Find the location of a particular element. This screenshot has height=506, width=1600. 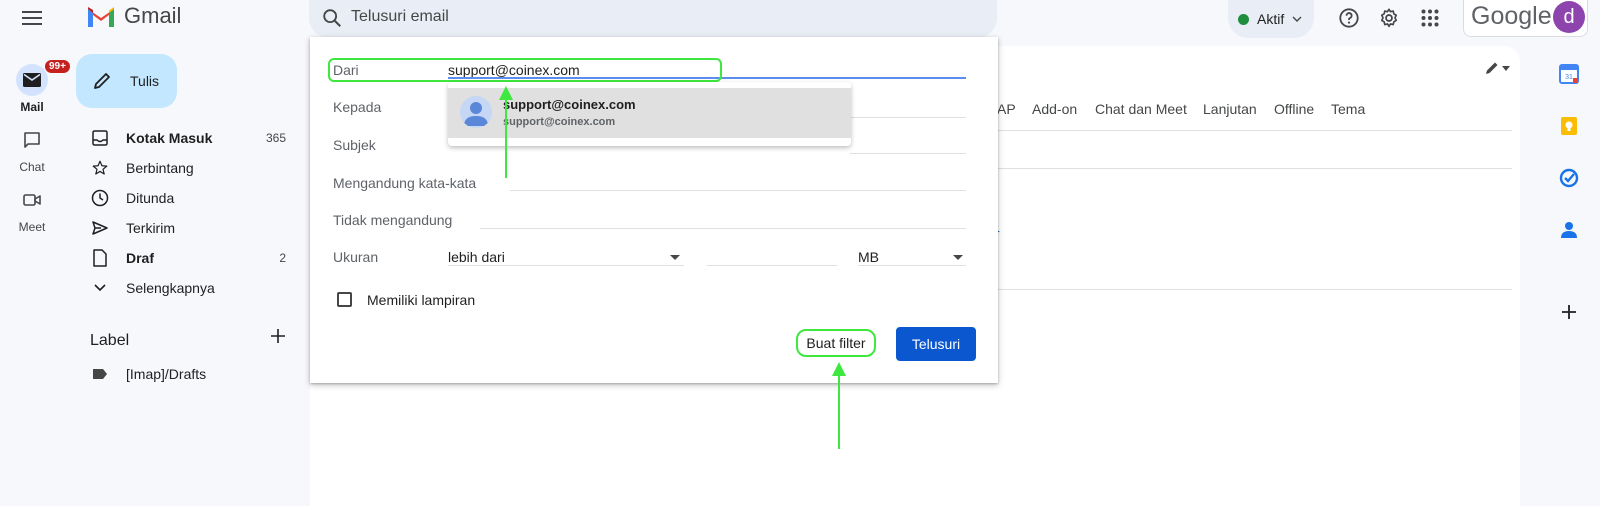

contacts-icon is located at coordinates (1569, 230).